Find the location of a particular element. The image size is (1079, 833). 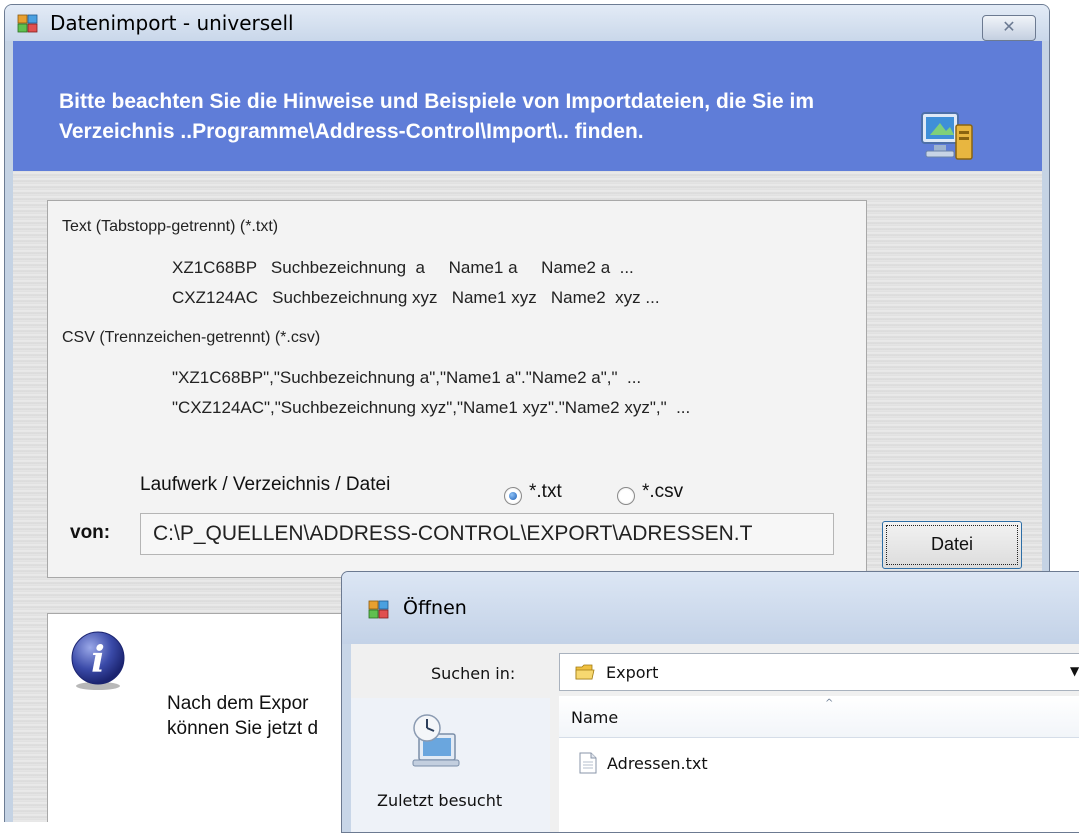

datei-button-label: Datei is located at coordinates (952, 544).